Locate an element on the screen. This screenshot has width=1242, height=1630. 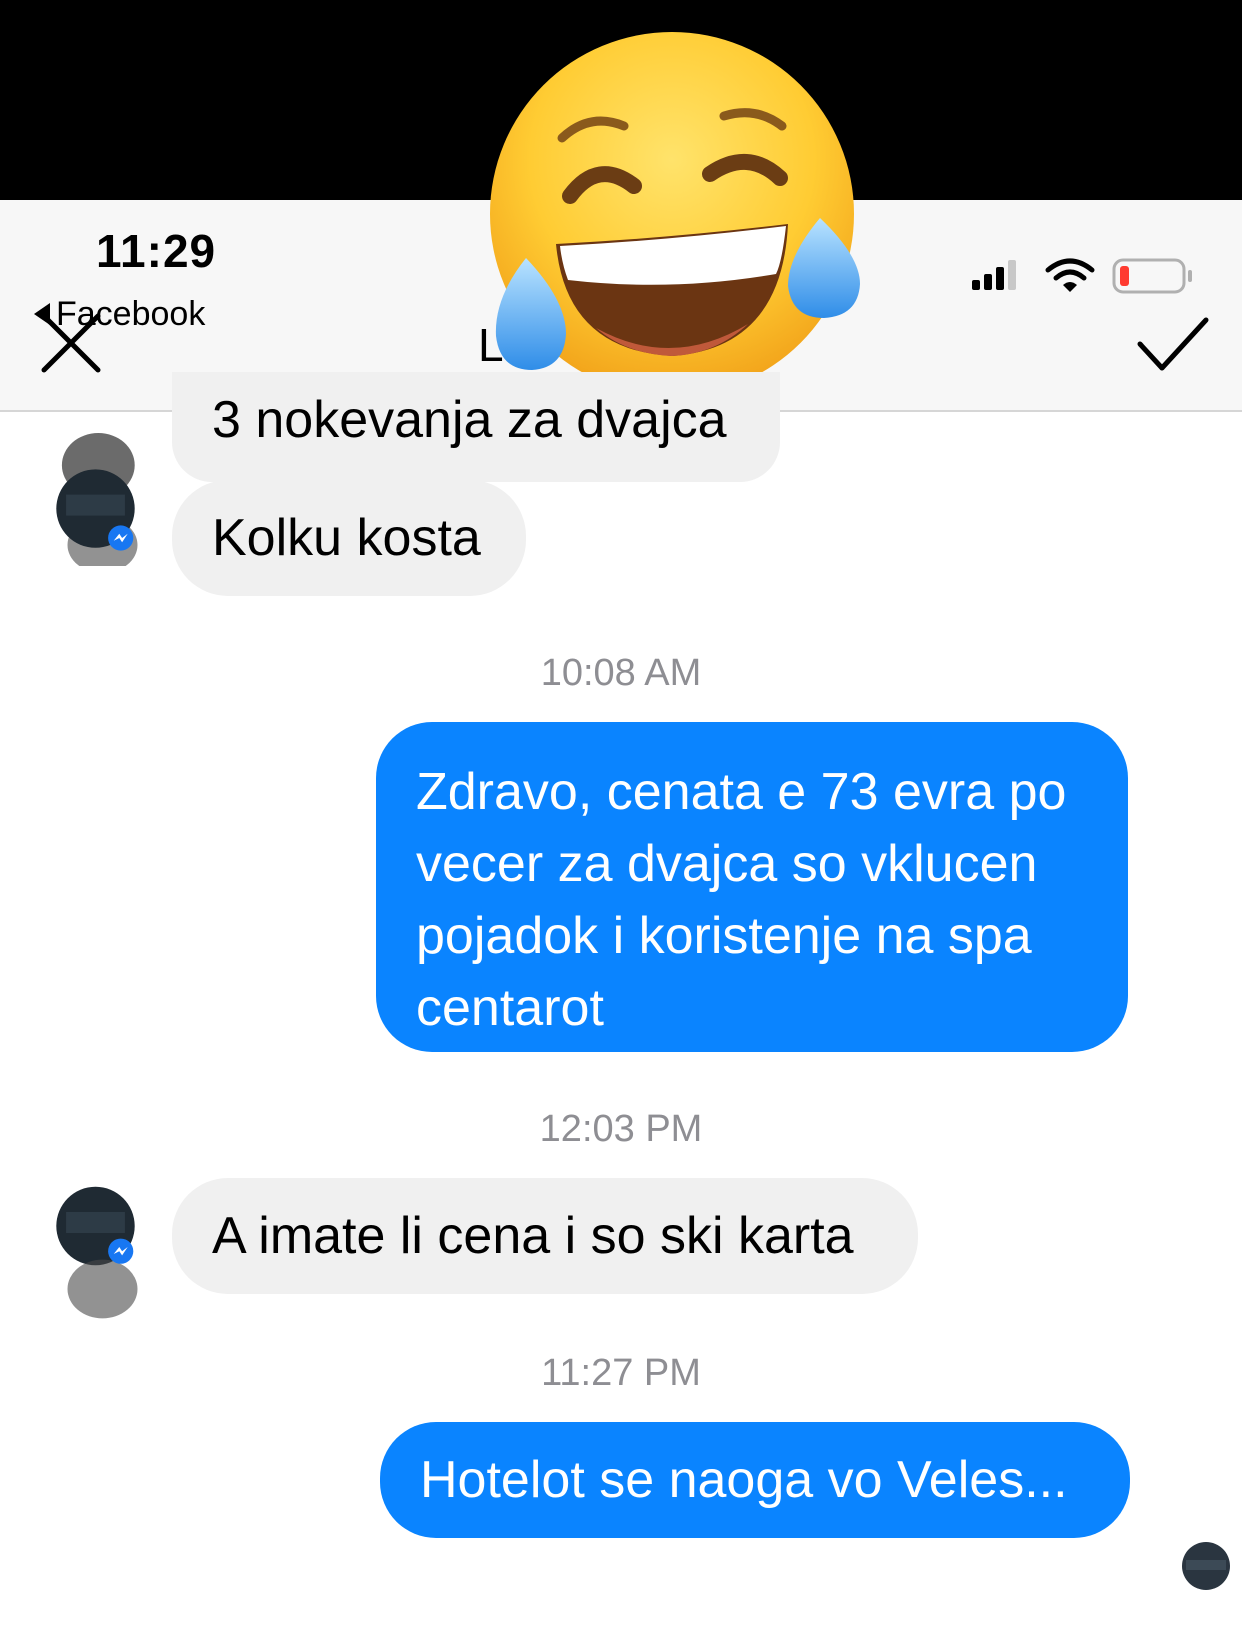
close-icon is located at coordinates (71, 343).